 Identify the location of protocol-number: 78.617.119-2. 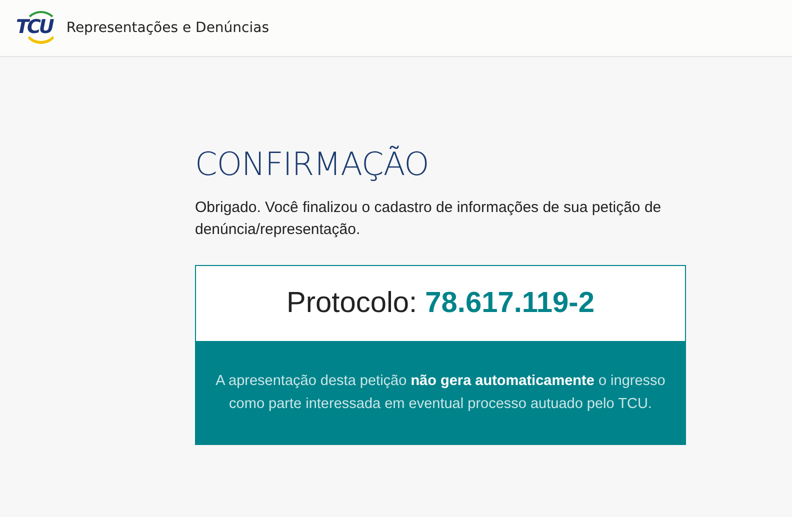
(509, 303).